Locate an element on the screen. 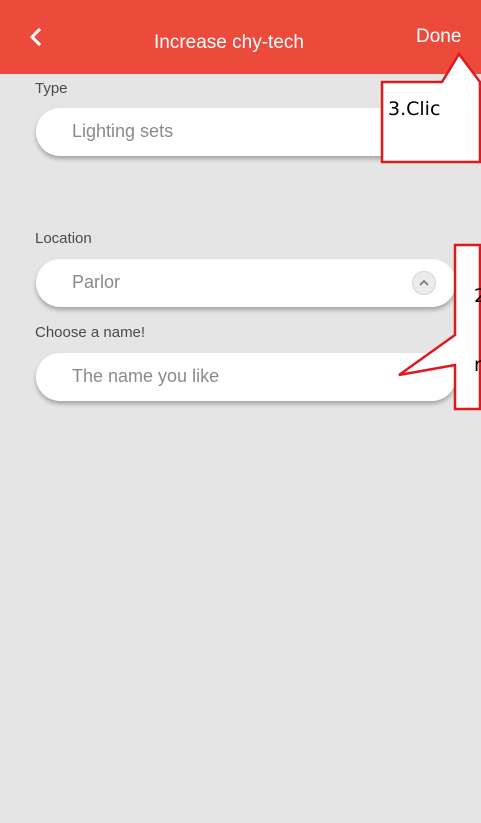  step2-callout-line2: r is located at coordinates (477, 365).